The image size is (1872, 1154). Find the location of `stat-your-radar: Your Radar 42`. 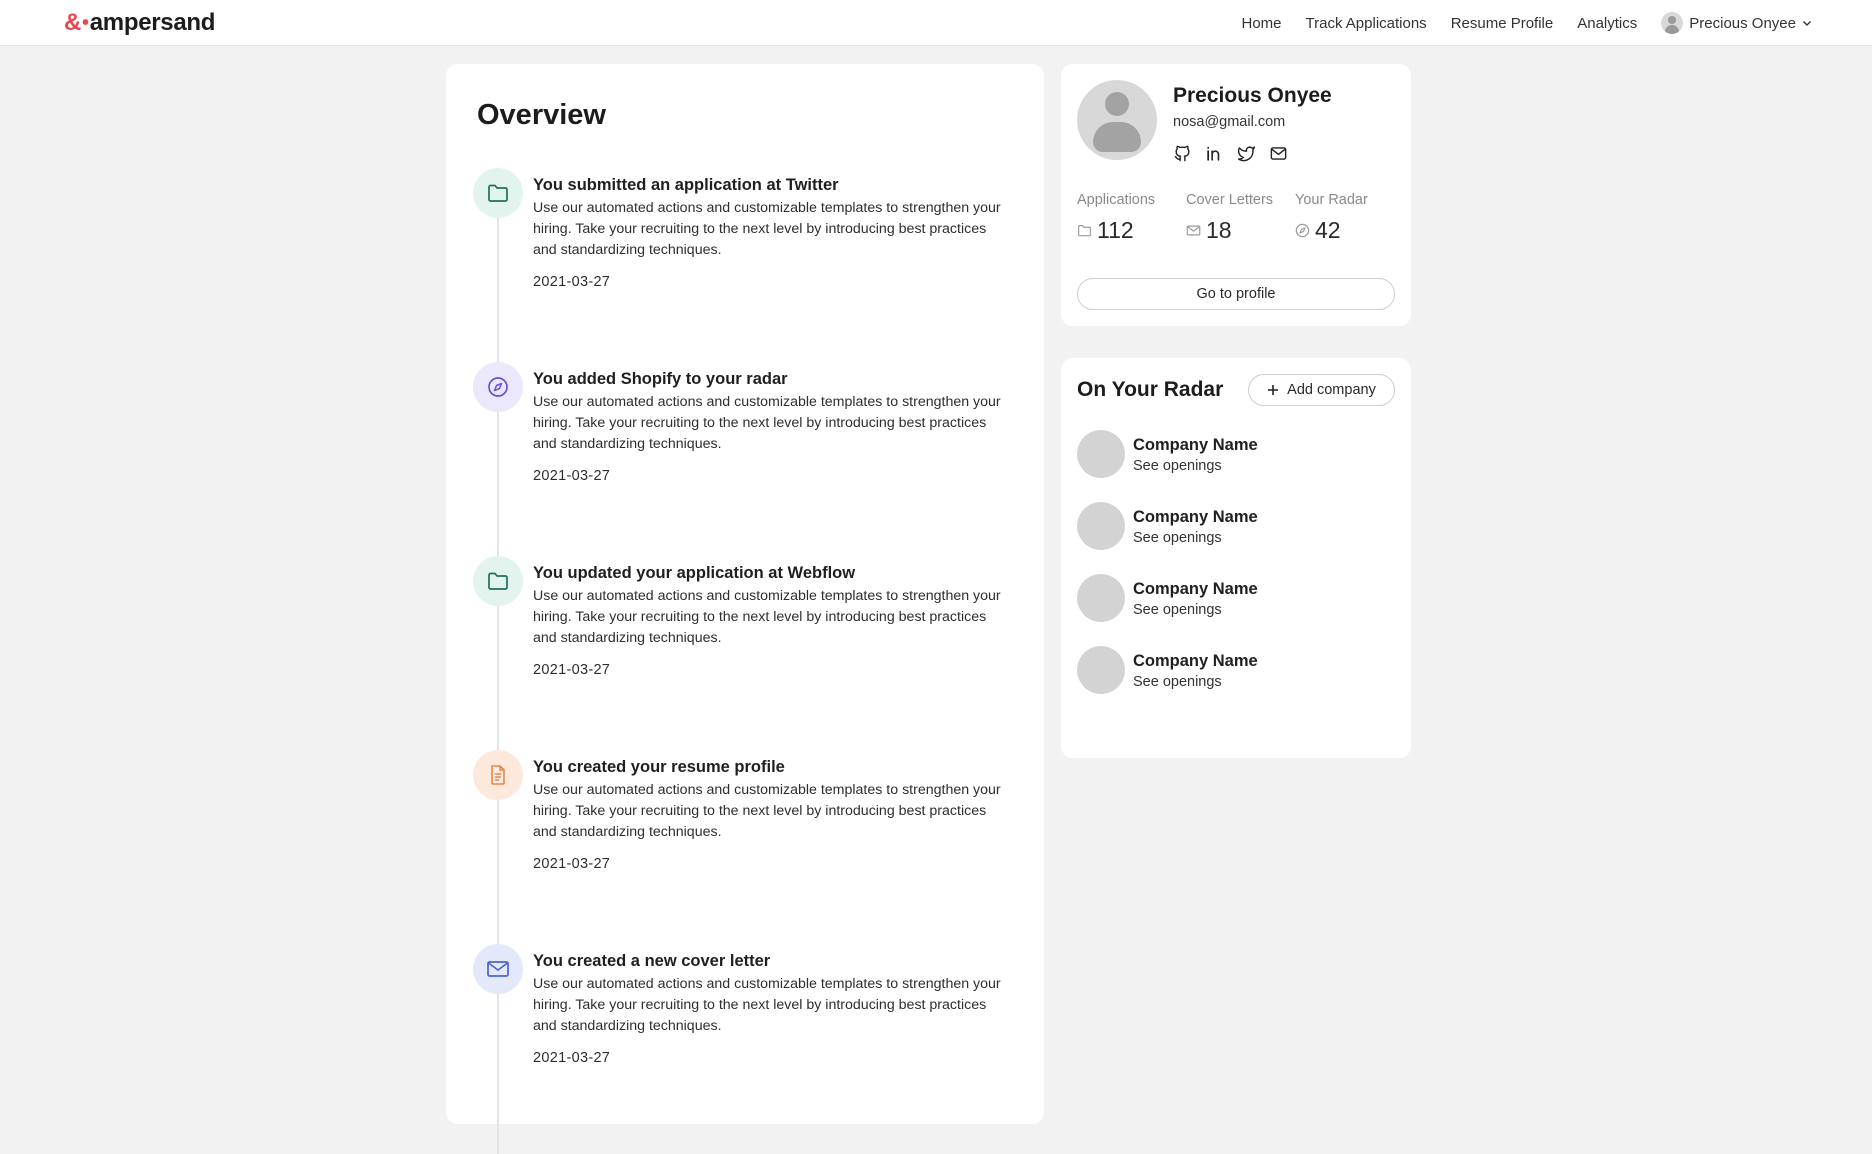

stat-your-radar: Your Radar 42 is located at coordinates (1349, 218).